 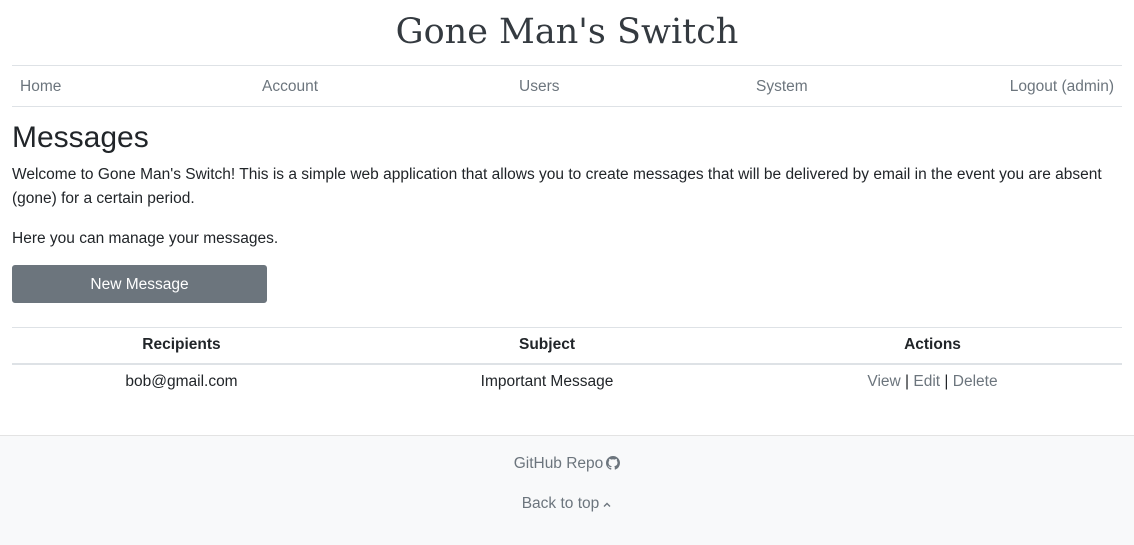 I want to click on cell-subject: Important Message, so click(x=547, y=381).